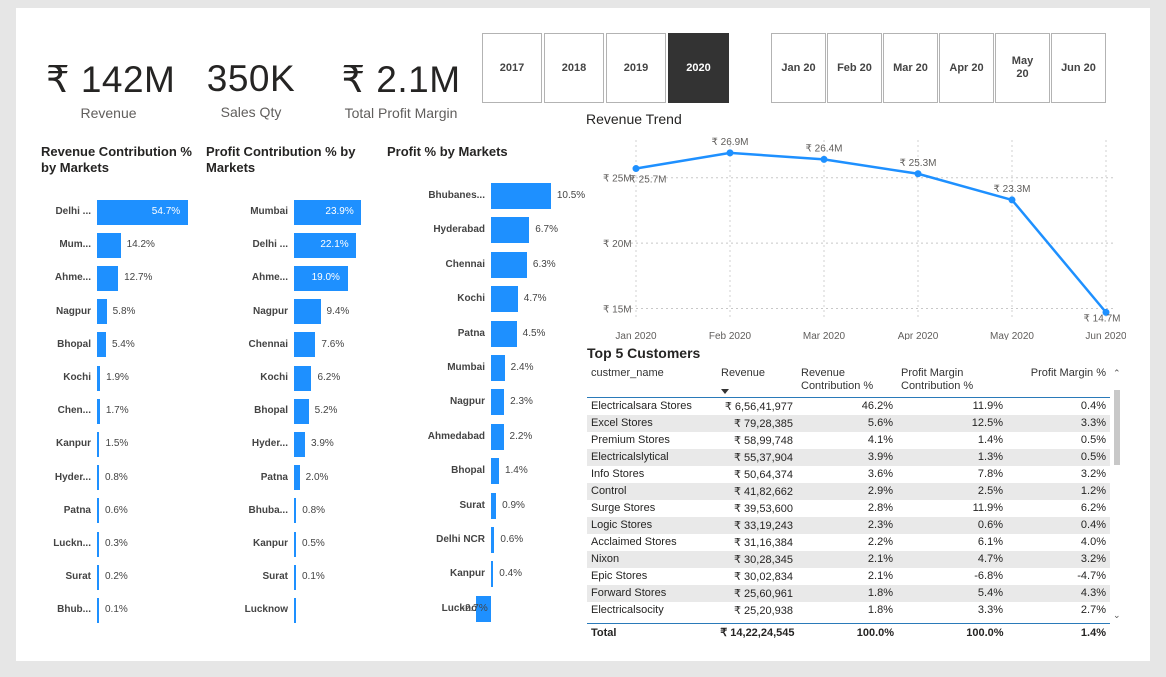 The height and width of the screenshot is (677, 1166). I want to click on profit_pct-label-8: Bhopal, so click(468, 471).